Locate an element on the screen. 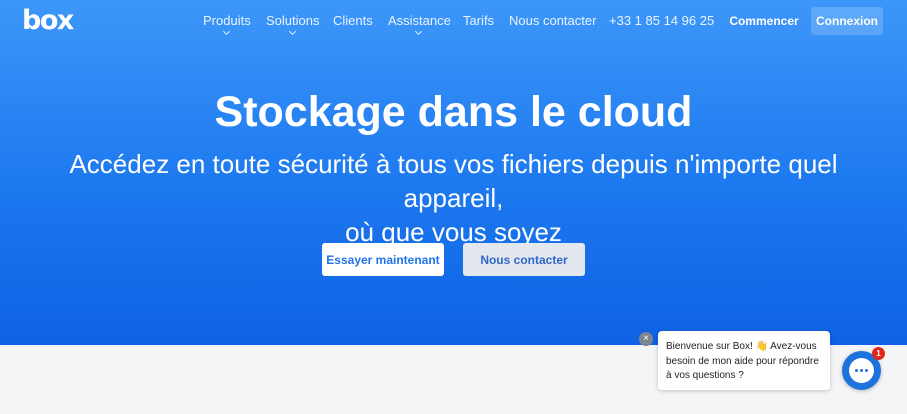 This screenshot has height=414, width=907. nav-item-label: Nous contacter is located at coordinates (553, 20).